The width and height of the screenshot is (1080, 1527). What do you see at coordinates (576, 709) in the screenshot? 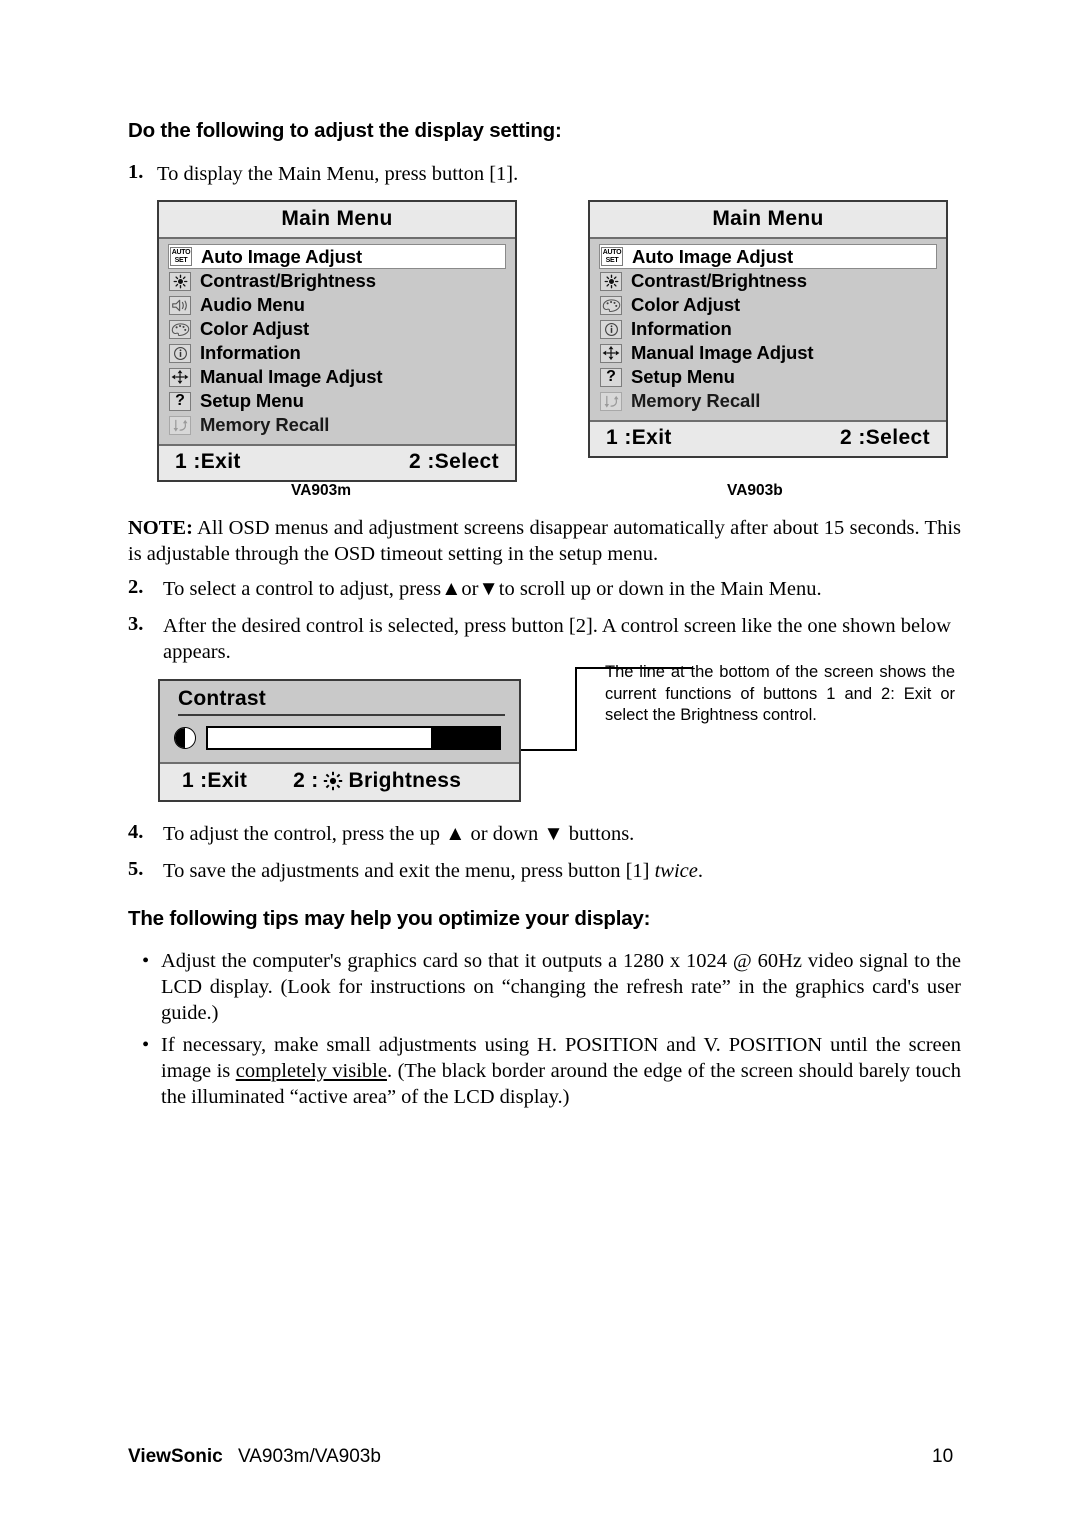
I see `callout-leader-vertical` at bounding box center [576, 709].